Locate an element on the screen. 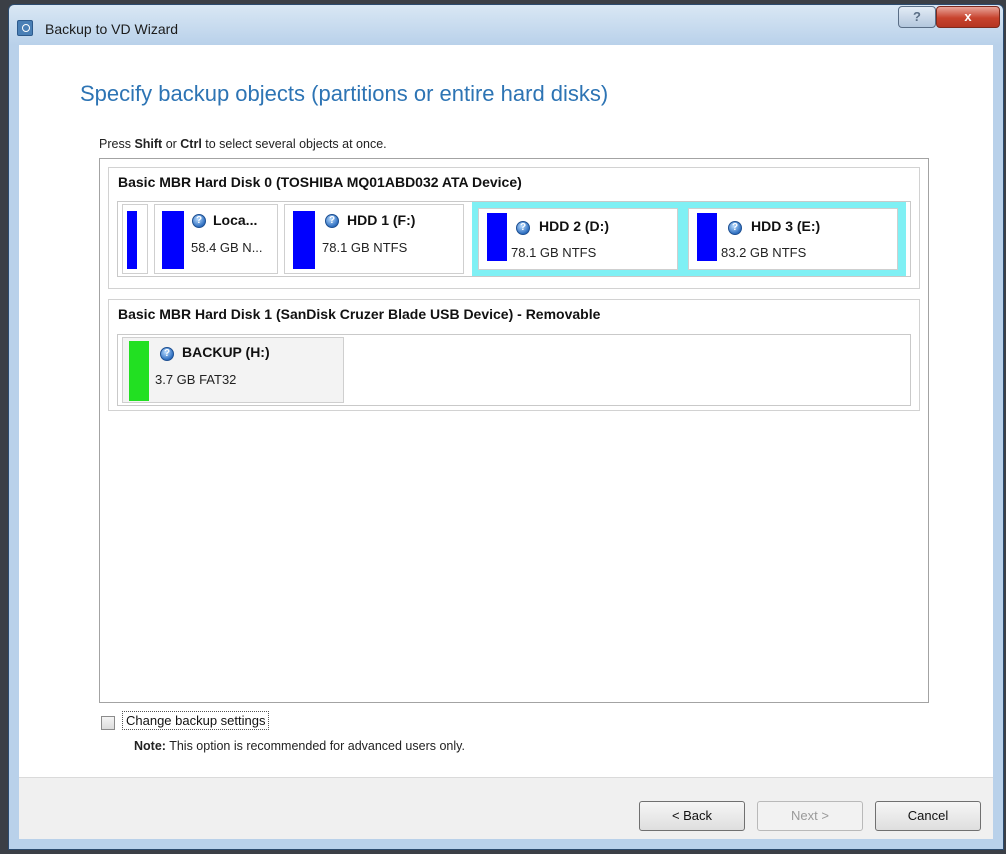  back-button: < Back is located at coordinates (692, 816).